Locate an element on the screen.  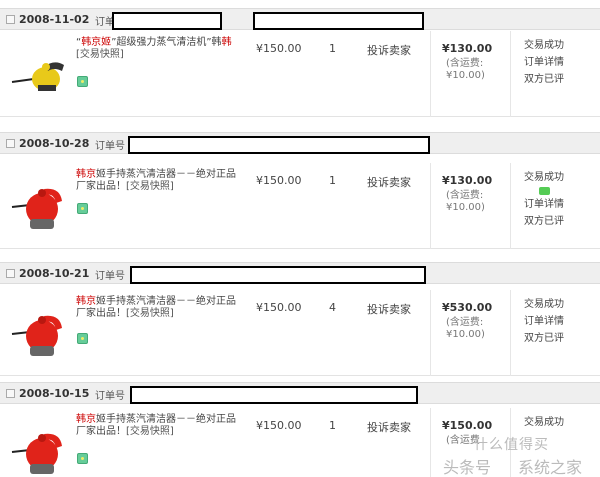
order-date: 2008-11-02 is located at coordinates (54, 19).